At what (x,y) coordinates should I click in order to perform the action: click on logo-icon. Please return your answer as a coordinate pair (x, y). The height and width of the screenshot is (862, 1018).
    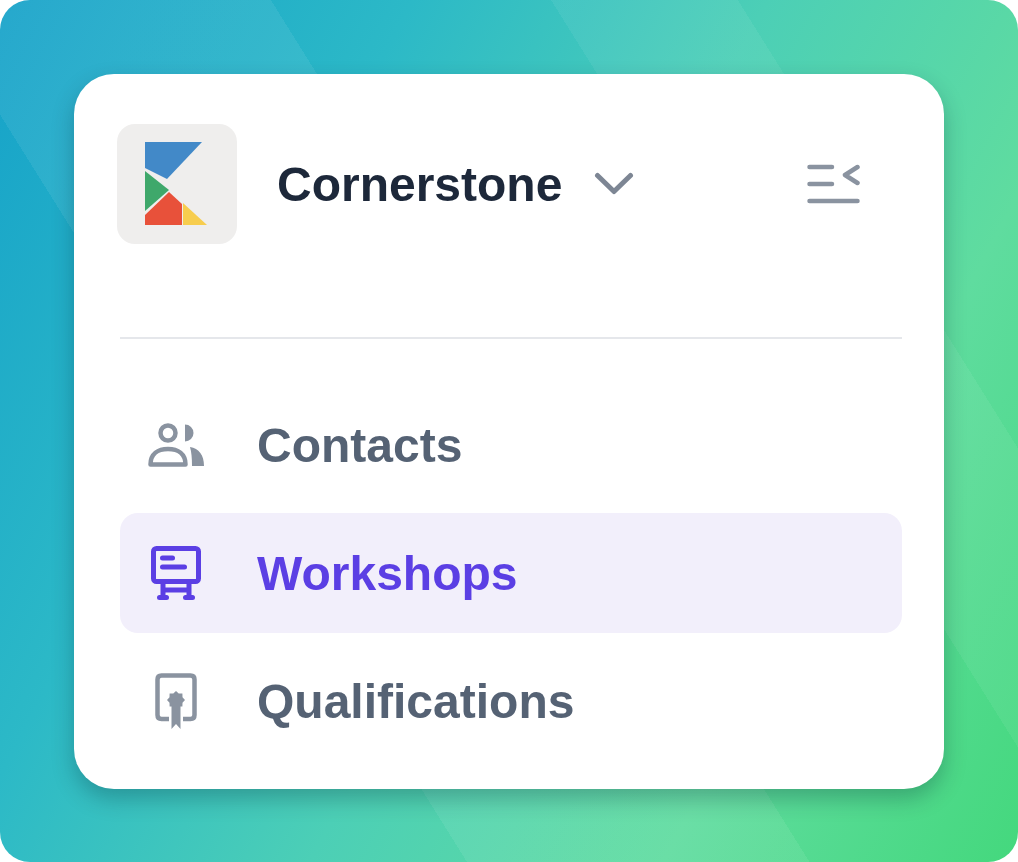
    Looking at the image, I should click on (177, 184).